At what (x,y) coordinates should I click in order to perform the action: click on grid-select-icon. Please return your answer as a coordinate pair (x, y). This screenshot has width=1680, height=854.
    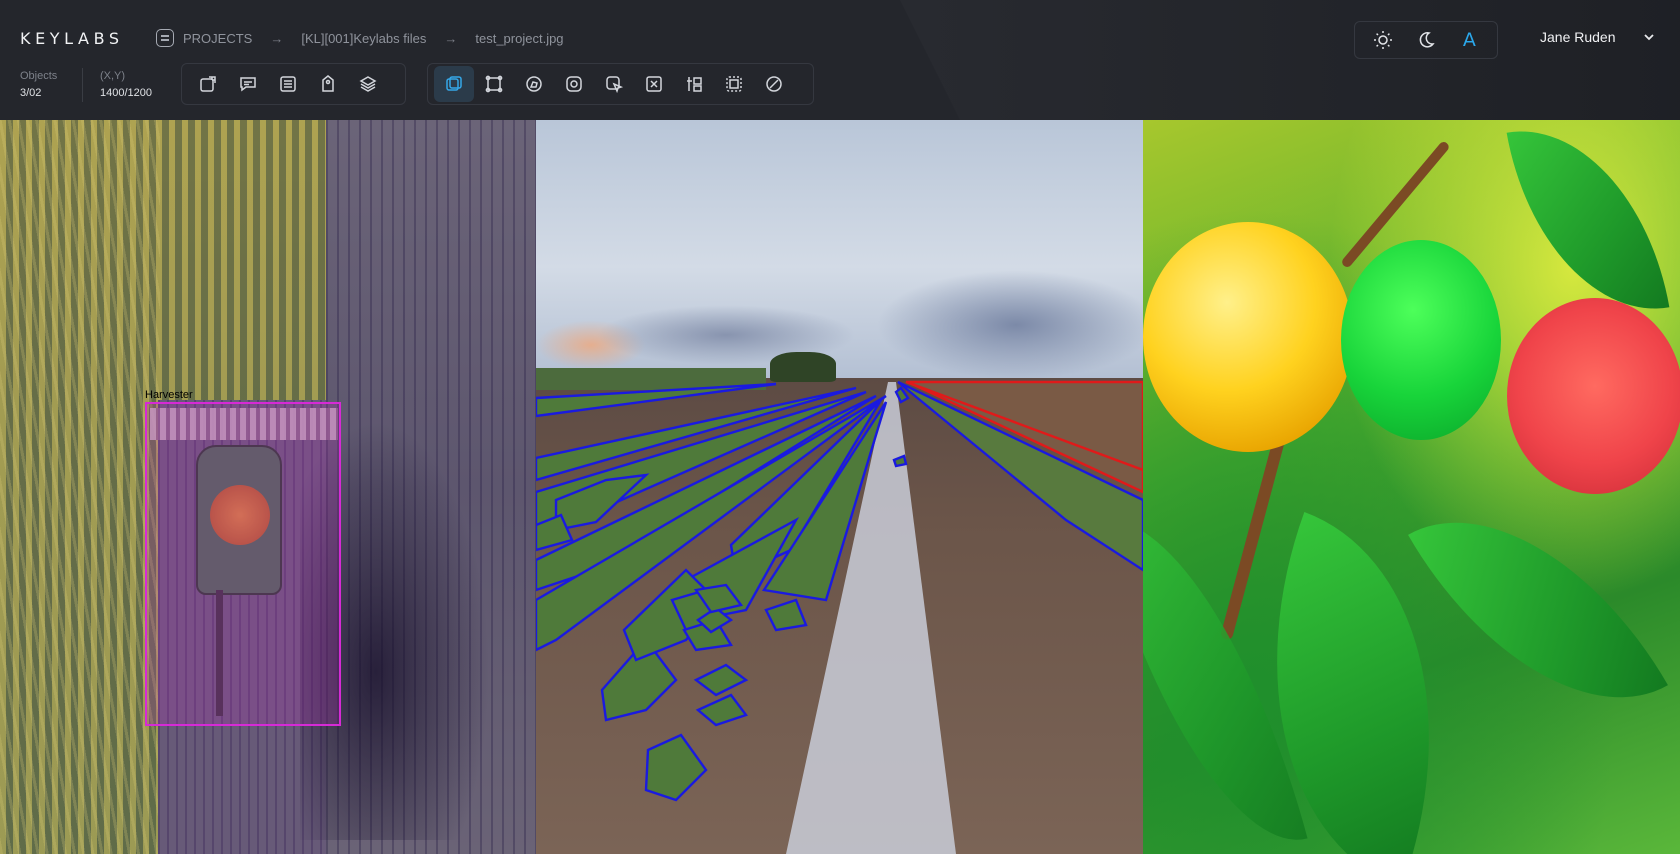
    Looking at the image, I should click on (734, 84).